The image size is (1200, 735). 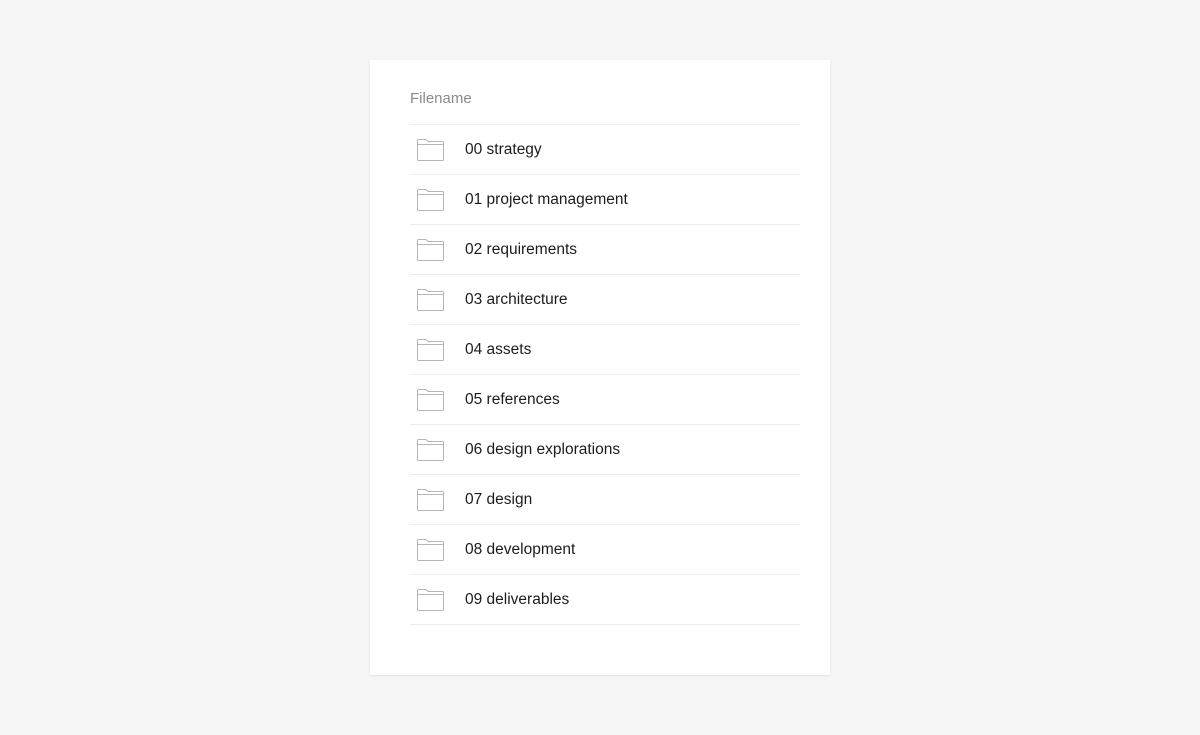 I want to click on folder-name: 05 references, so click(x=512, y=399).